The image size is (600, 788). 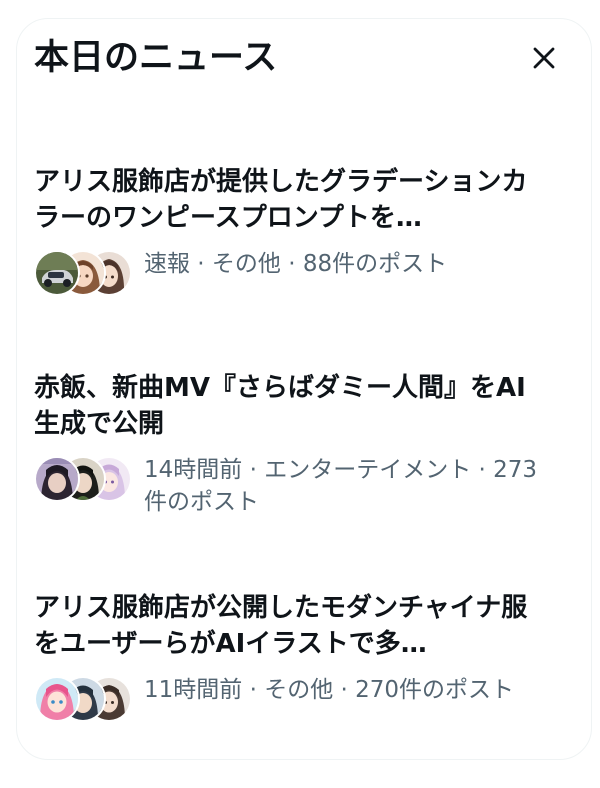 What do you see at coordinates (544, 58) in the screenshot?
I see `close-icon` at bounding box center [544, 58].